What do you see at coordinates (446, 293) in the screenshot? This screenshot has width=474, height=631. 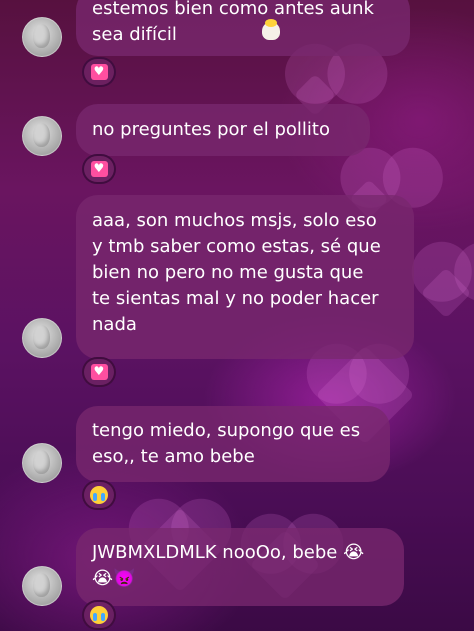 I see `background-heart-icon` at bounding box center [446, 293].